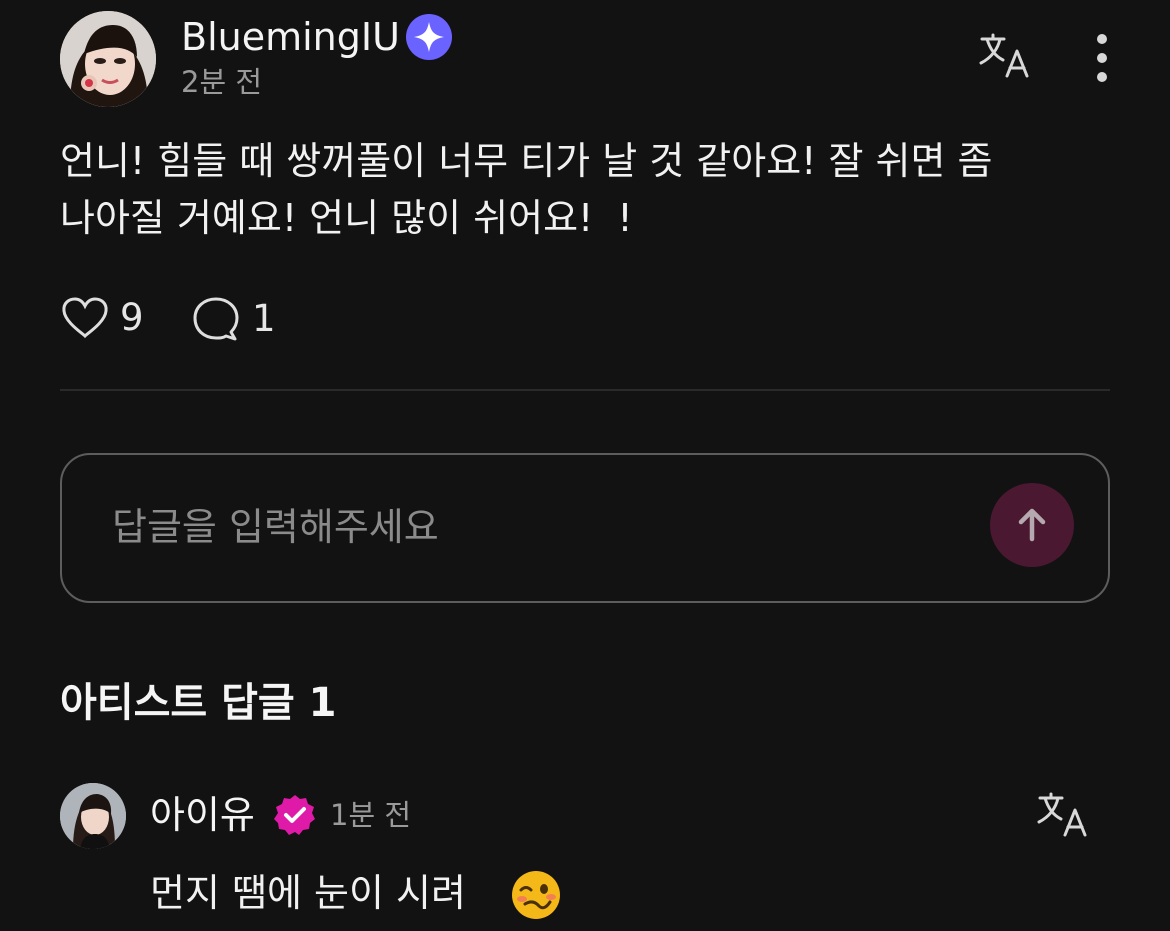 This screenshot has height=931, width=1170. Describe the element at coordinates (542, 527) in the screenshot. I see `reply-input` at that location.